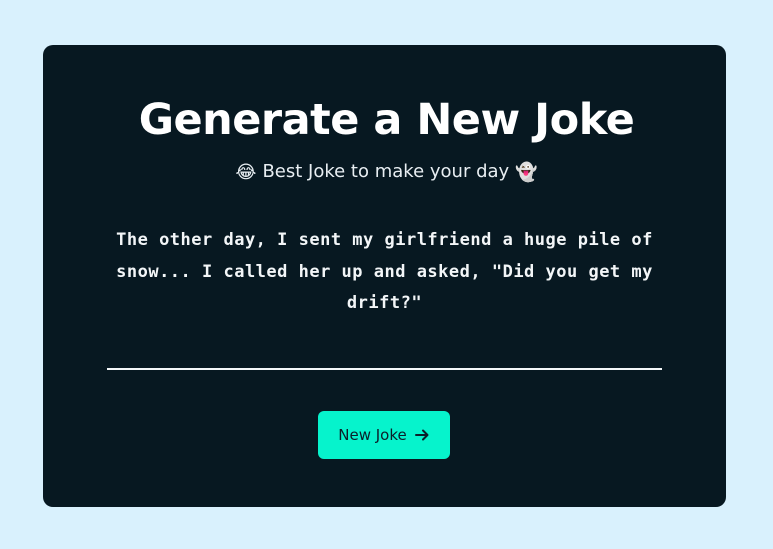  What do you see at coordinates (372, 435) in the screenshot?
I see `new-joke-label: New Joke` at bounding box center [372, 435].